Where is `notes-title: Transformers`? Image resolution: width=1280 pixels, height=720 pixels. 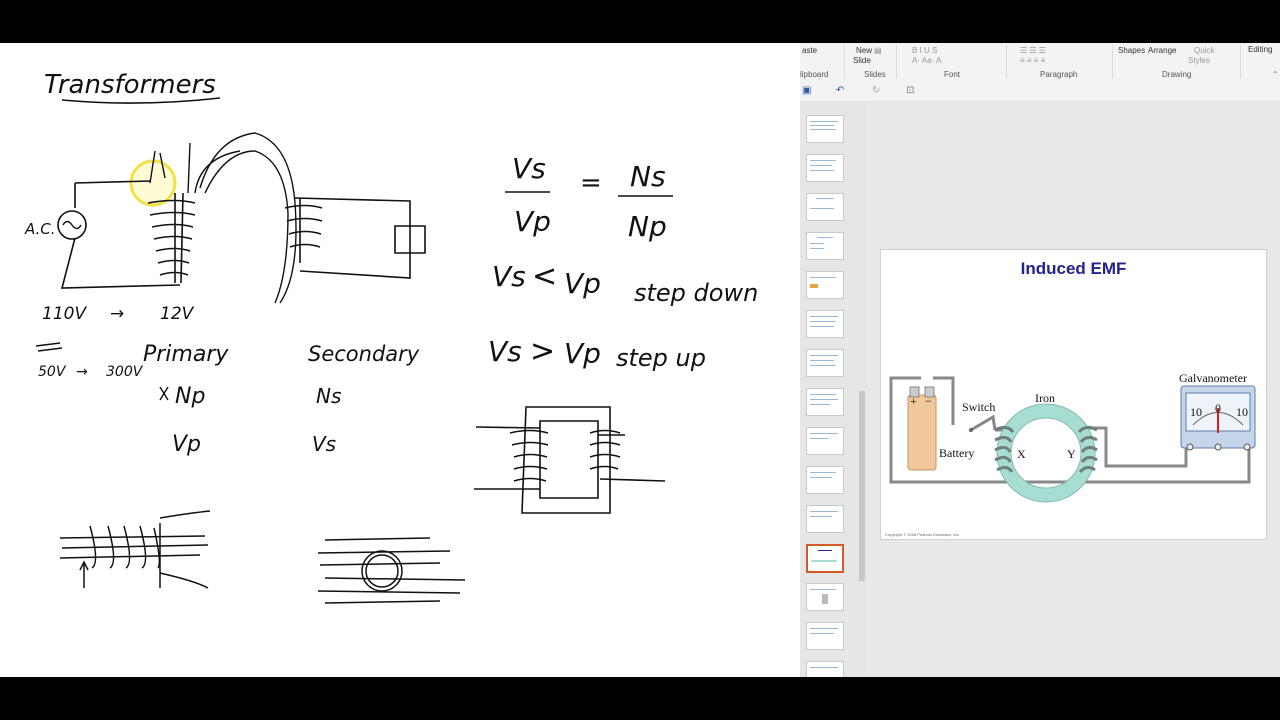
notes-title: Transformers is located at coordinates (130, 85).